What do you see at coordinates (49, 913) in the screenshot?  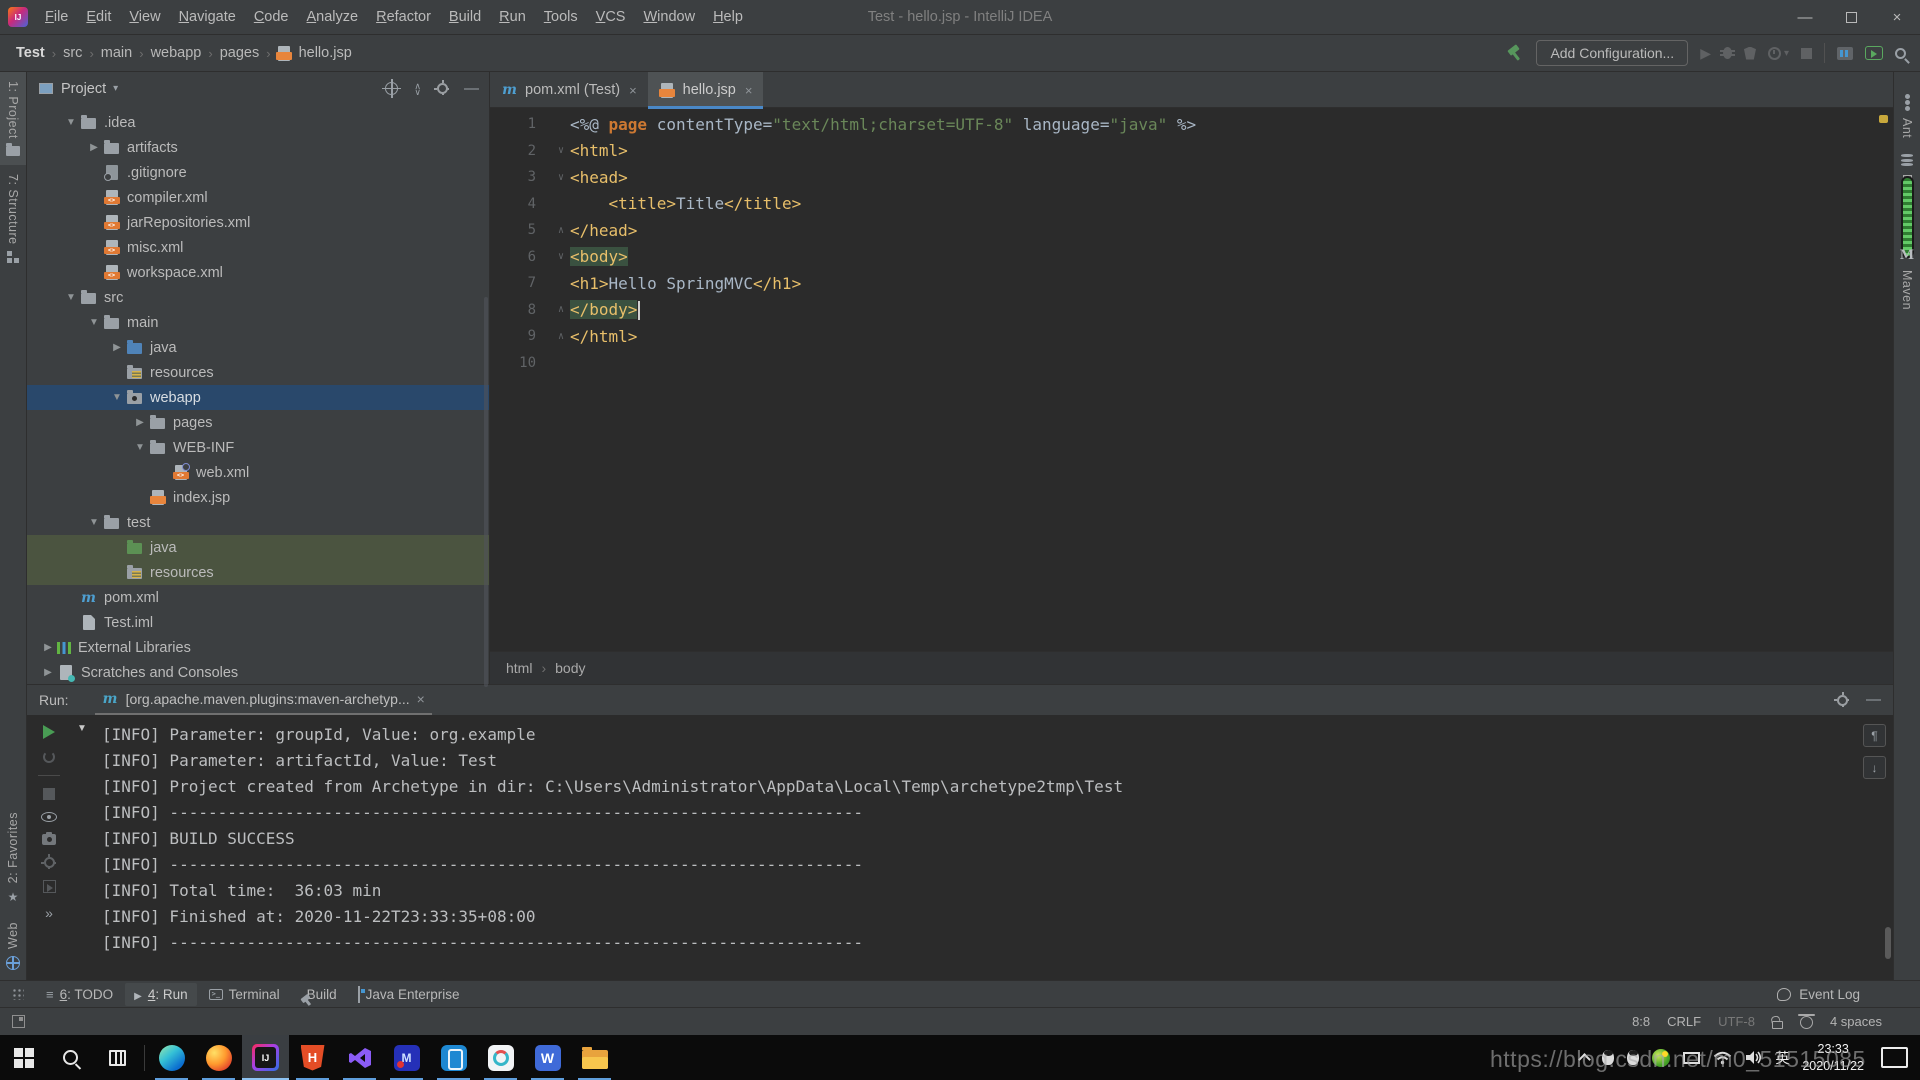 I see `more-actions-icon: »` at bounding box center [49, 913].